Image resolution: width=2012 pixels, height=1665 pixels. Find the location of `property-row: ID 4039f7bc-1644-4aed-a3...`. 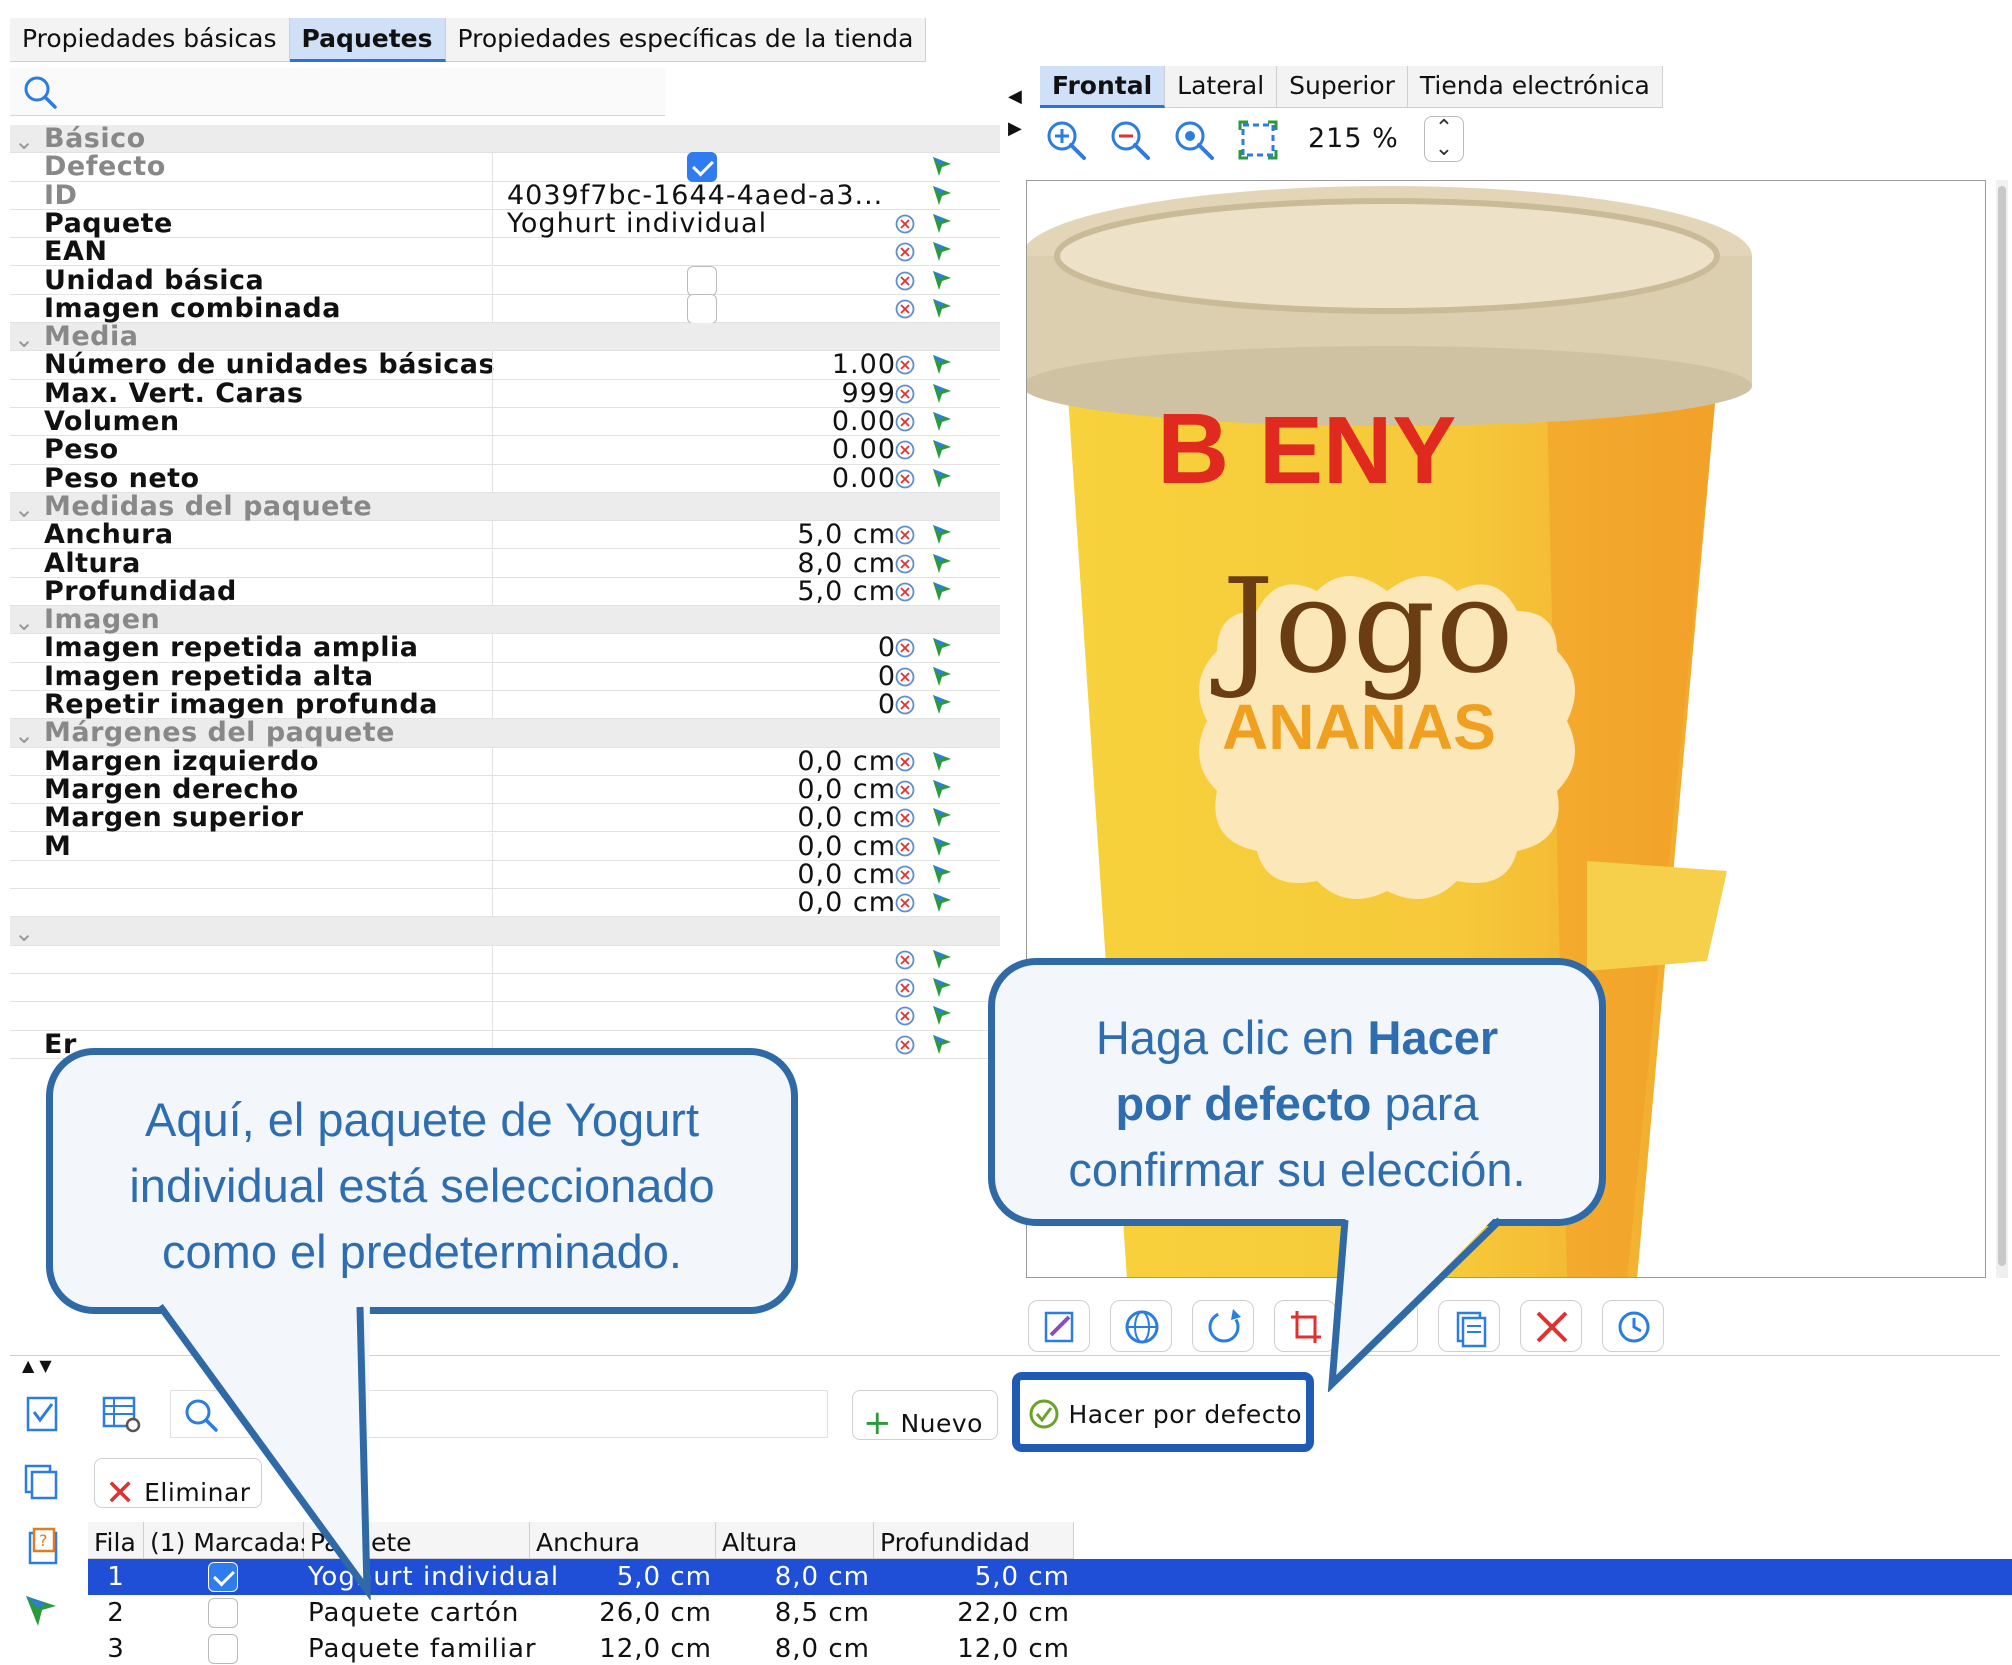

property-row: ID 4039f7bc-1644-4aed-a3... is located at coordinates (505, 195).